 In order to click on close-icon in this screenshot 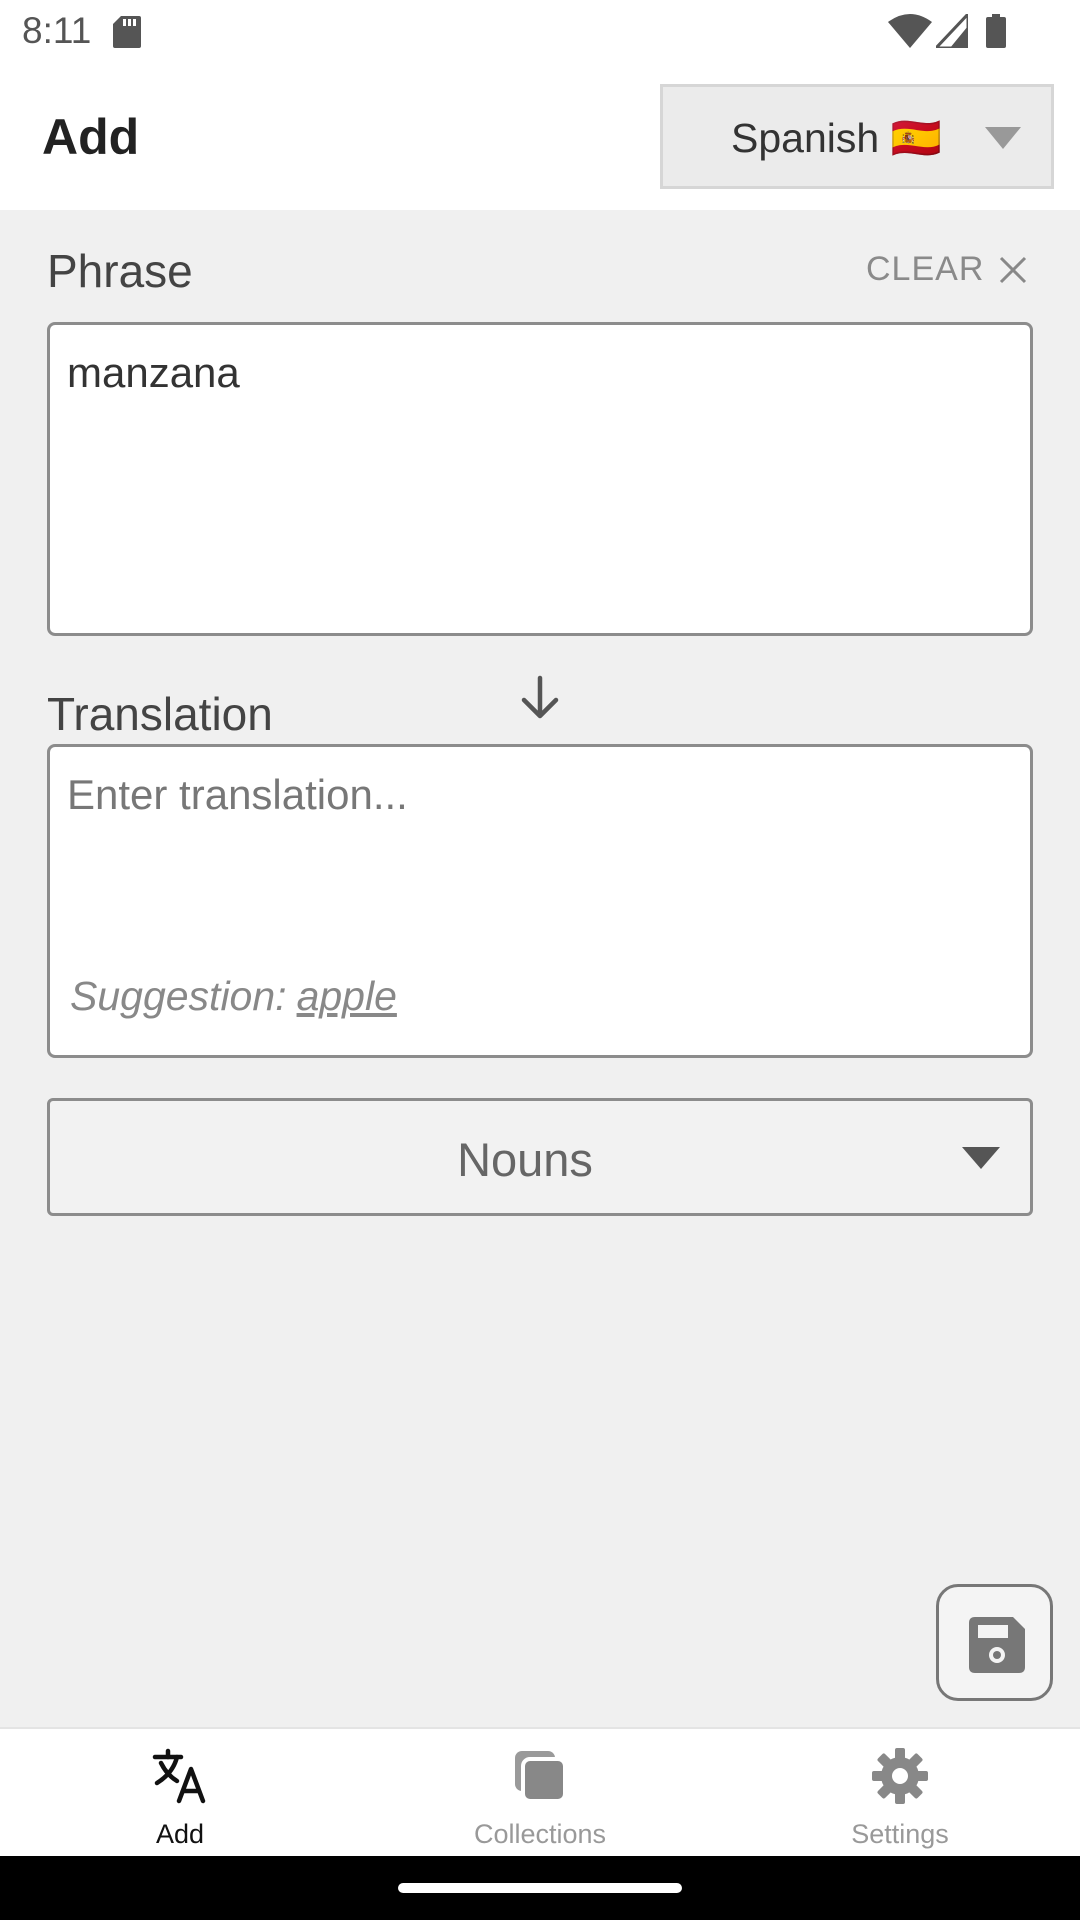, I will do `click(1013, 269)`.